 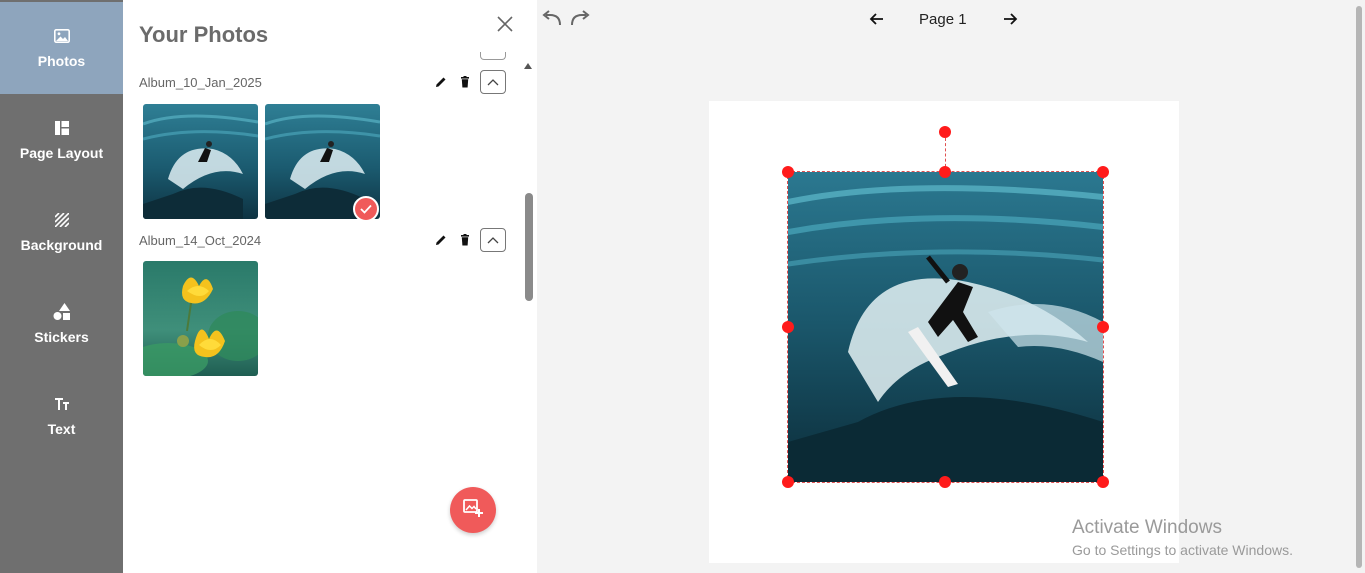 I want to click on resize-handle-right, so click(x=1103, y=327).